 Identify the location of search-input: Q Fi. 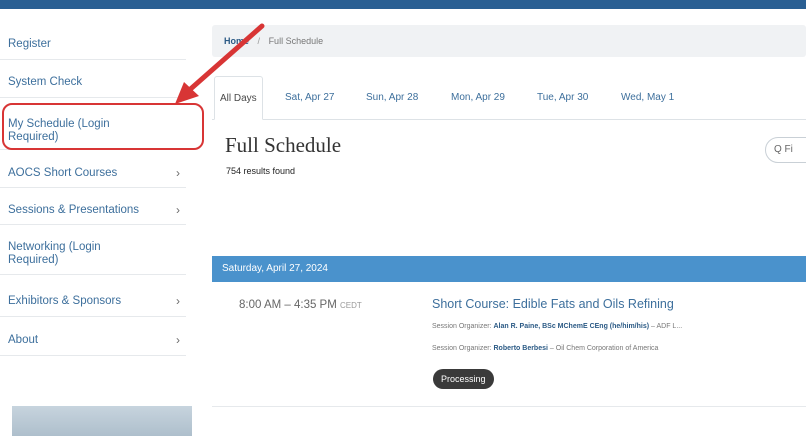
(785, 150).